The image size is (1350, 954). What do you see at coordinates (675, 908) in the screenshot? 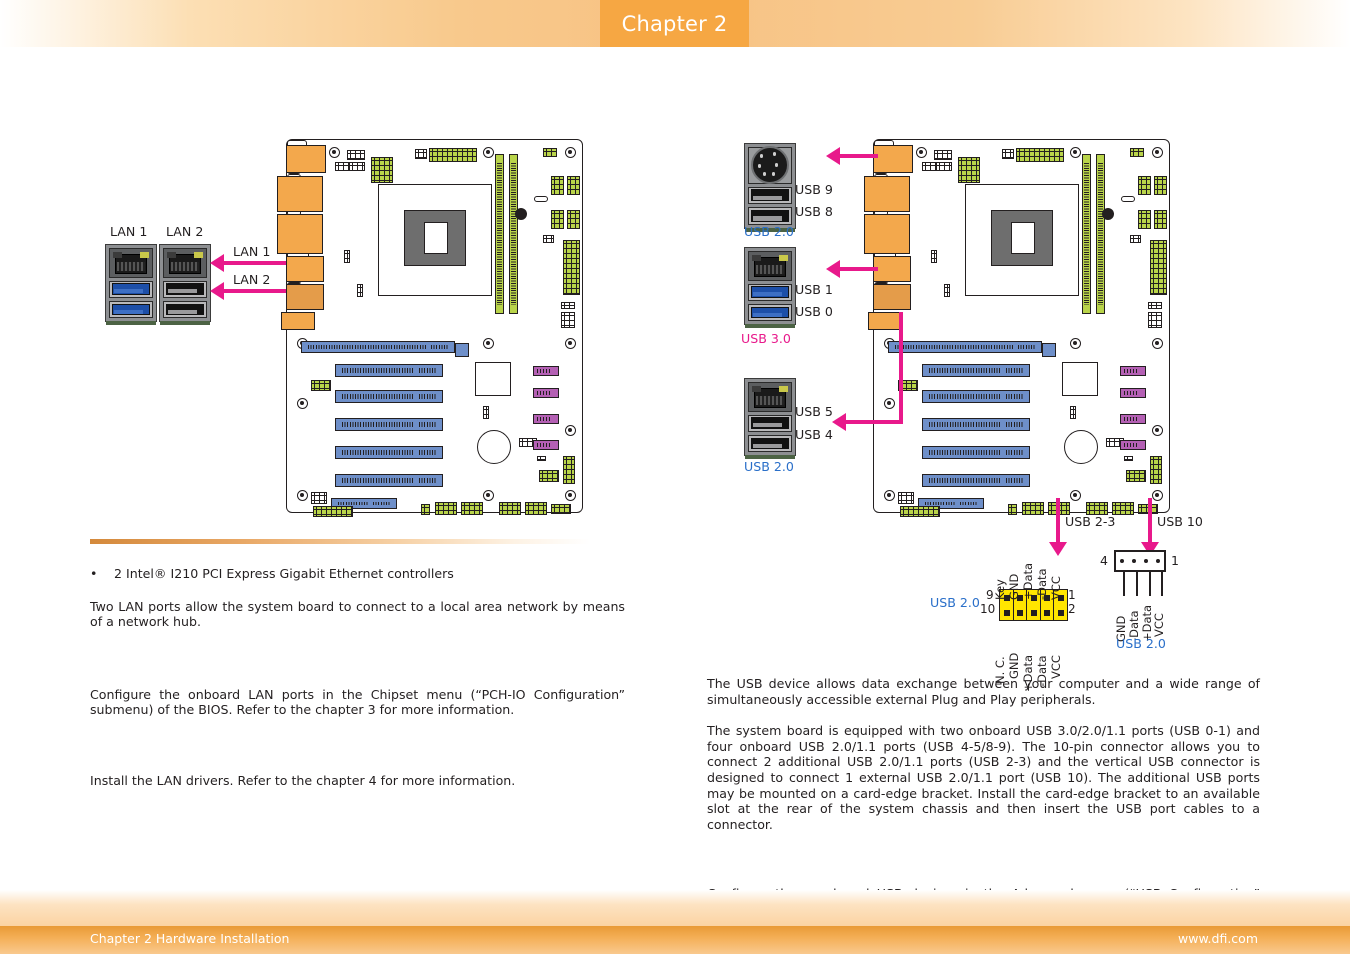
I see `footer-gradient` at bounding box center [675, 908].